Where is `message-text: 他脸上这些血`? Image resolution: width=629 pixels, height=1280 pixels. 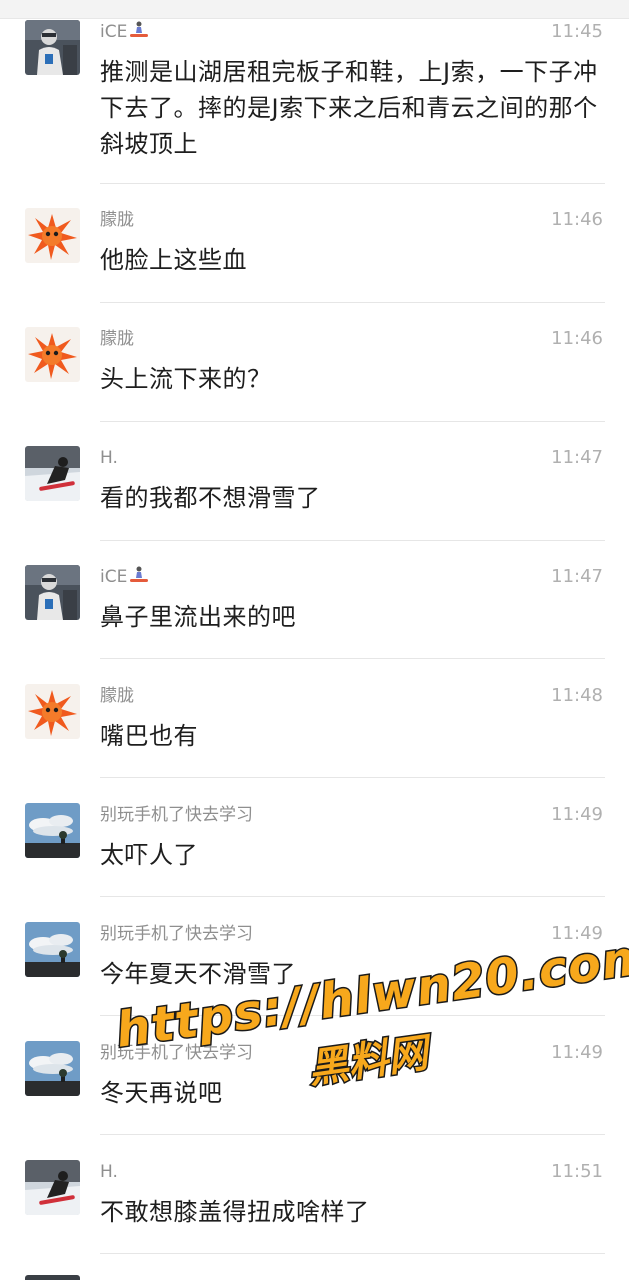
message-text: 他脸上这些血 is located at coordinates (173, 260).